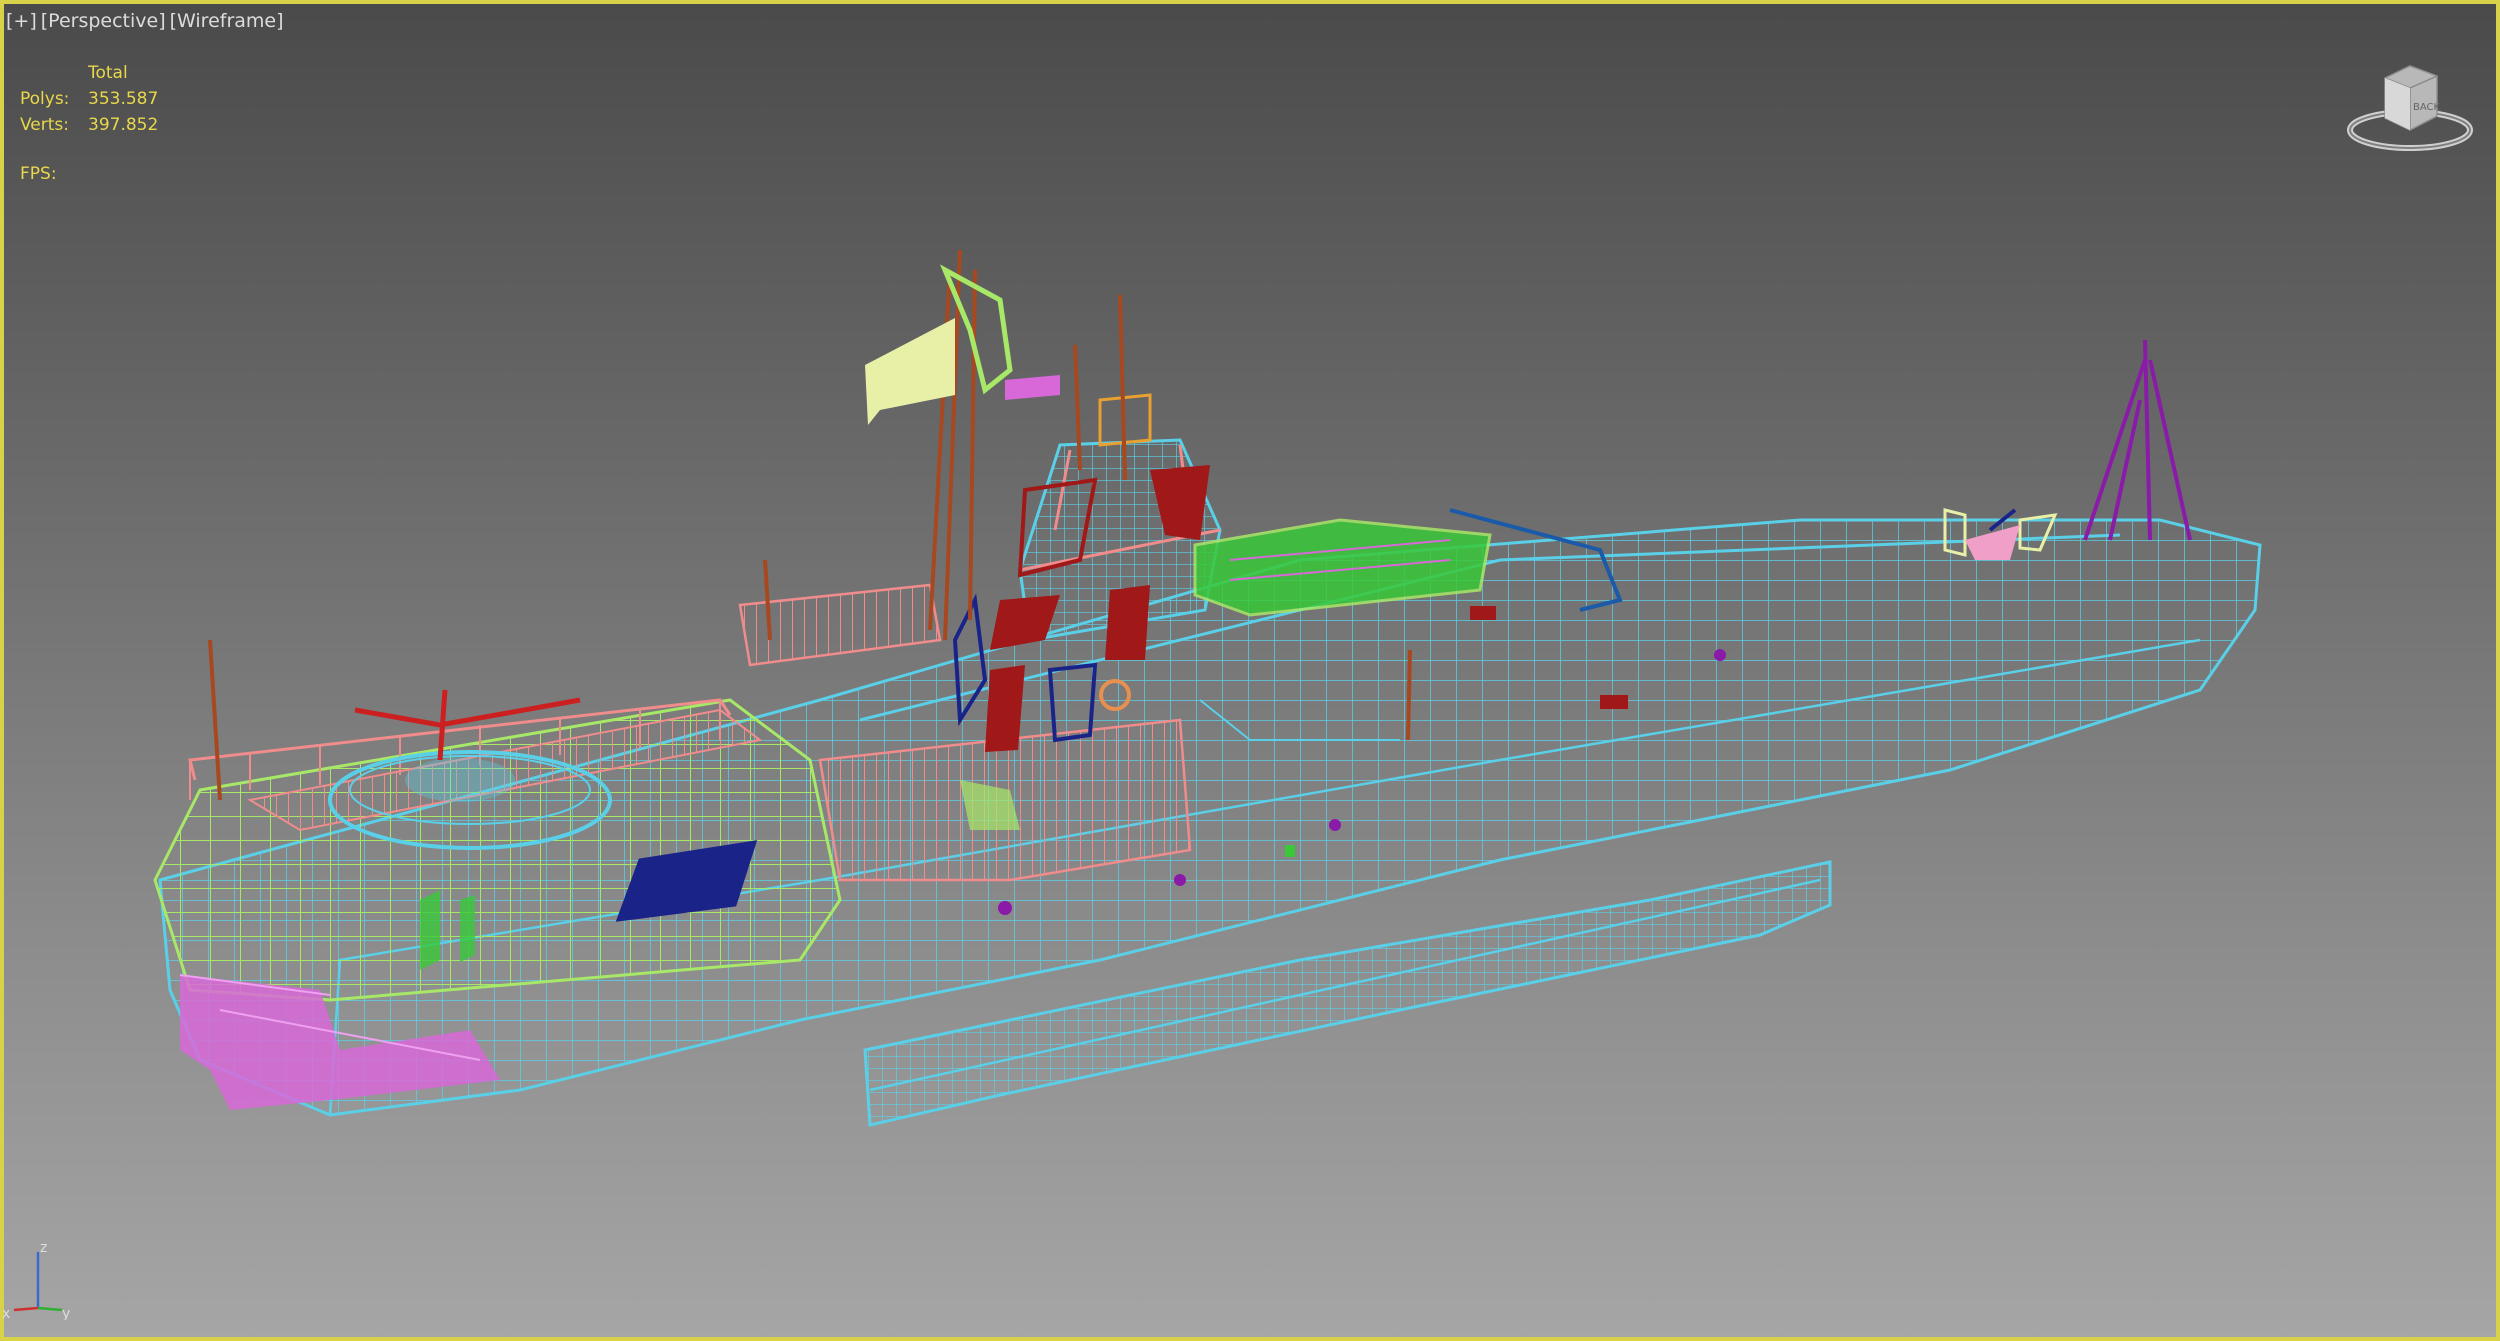 The image size is (2500, 1341). Describe the element at coordinates (66, 1313) in the screenshot. I see `axis-y-label: y` at that location.